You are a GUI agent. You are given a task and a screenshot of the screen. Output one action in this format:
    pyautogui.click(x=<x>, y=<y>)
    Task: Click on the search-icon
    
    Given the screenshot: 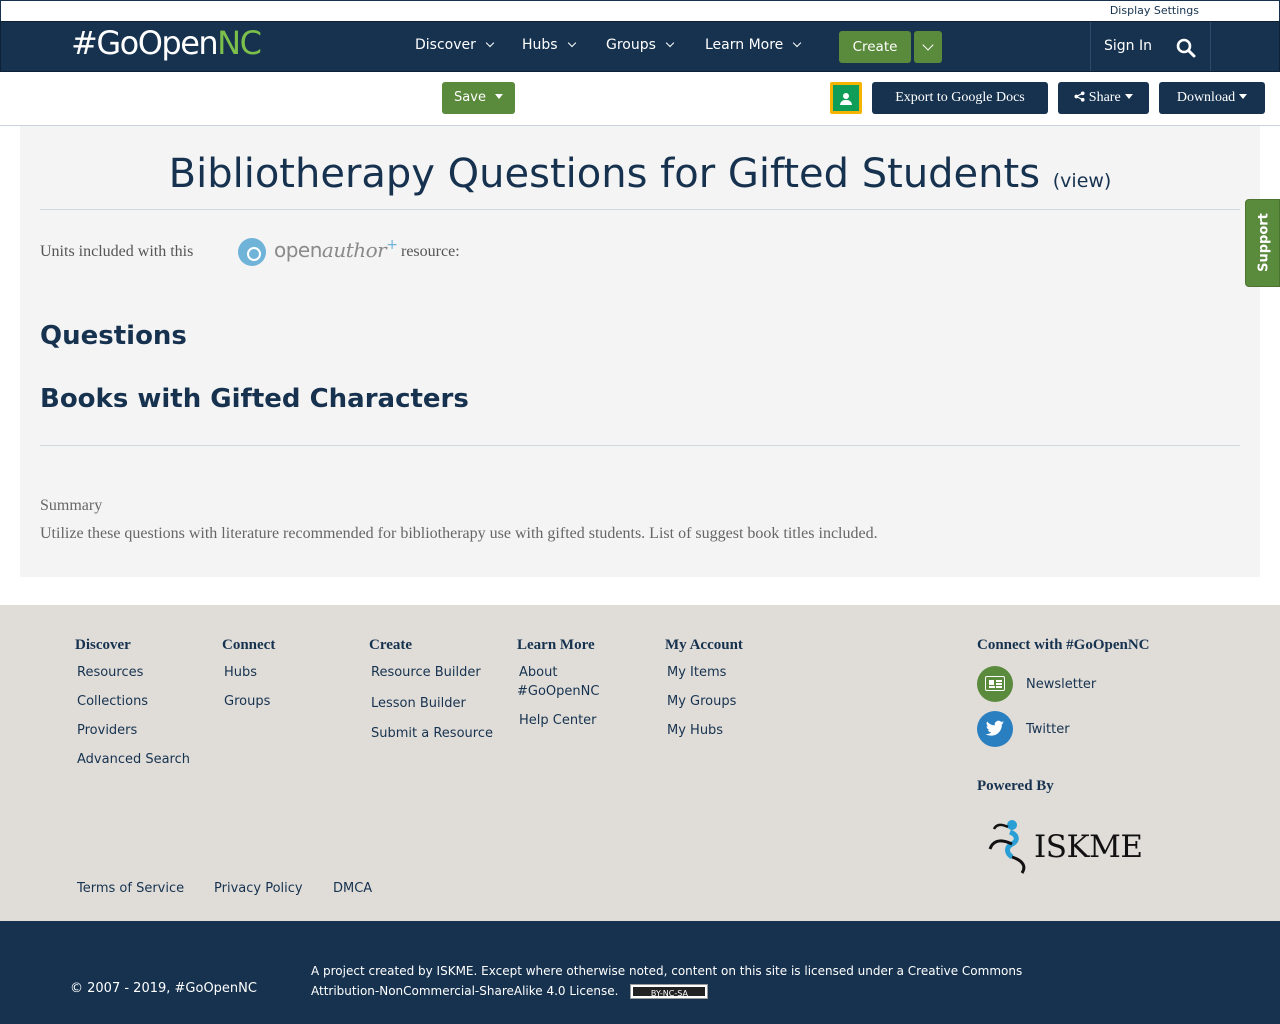 What is the action you would take?
    pyautogui.click(x=1186, y=48)
    